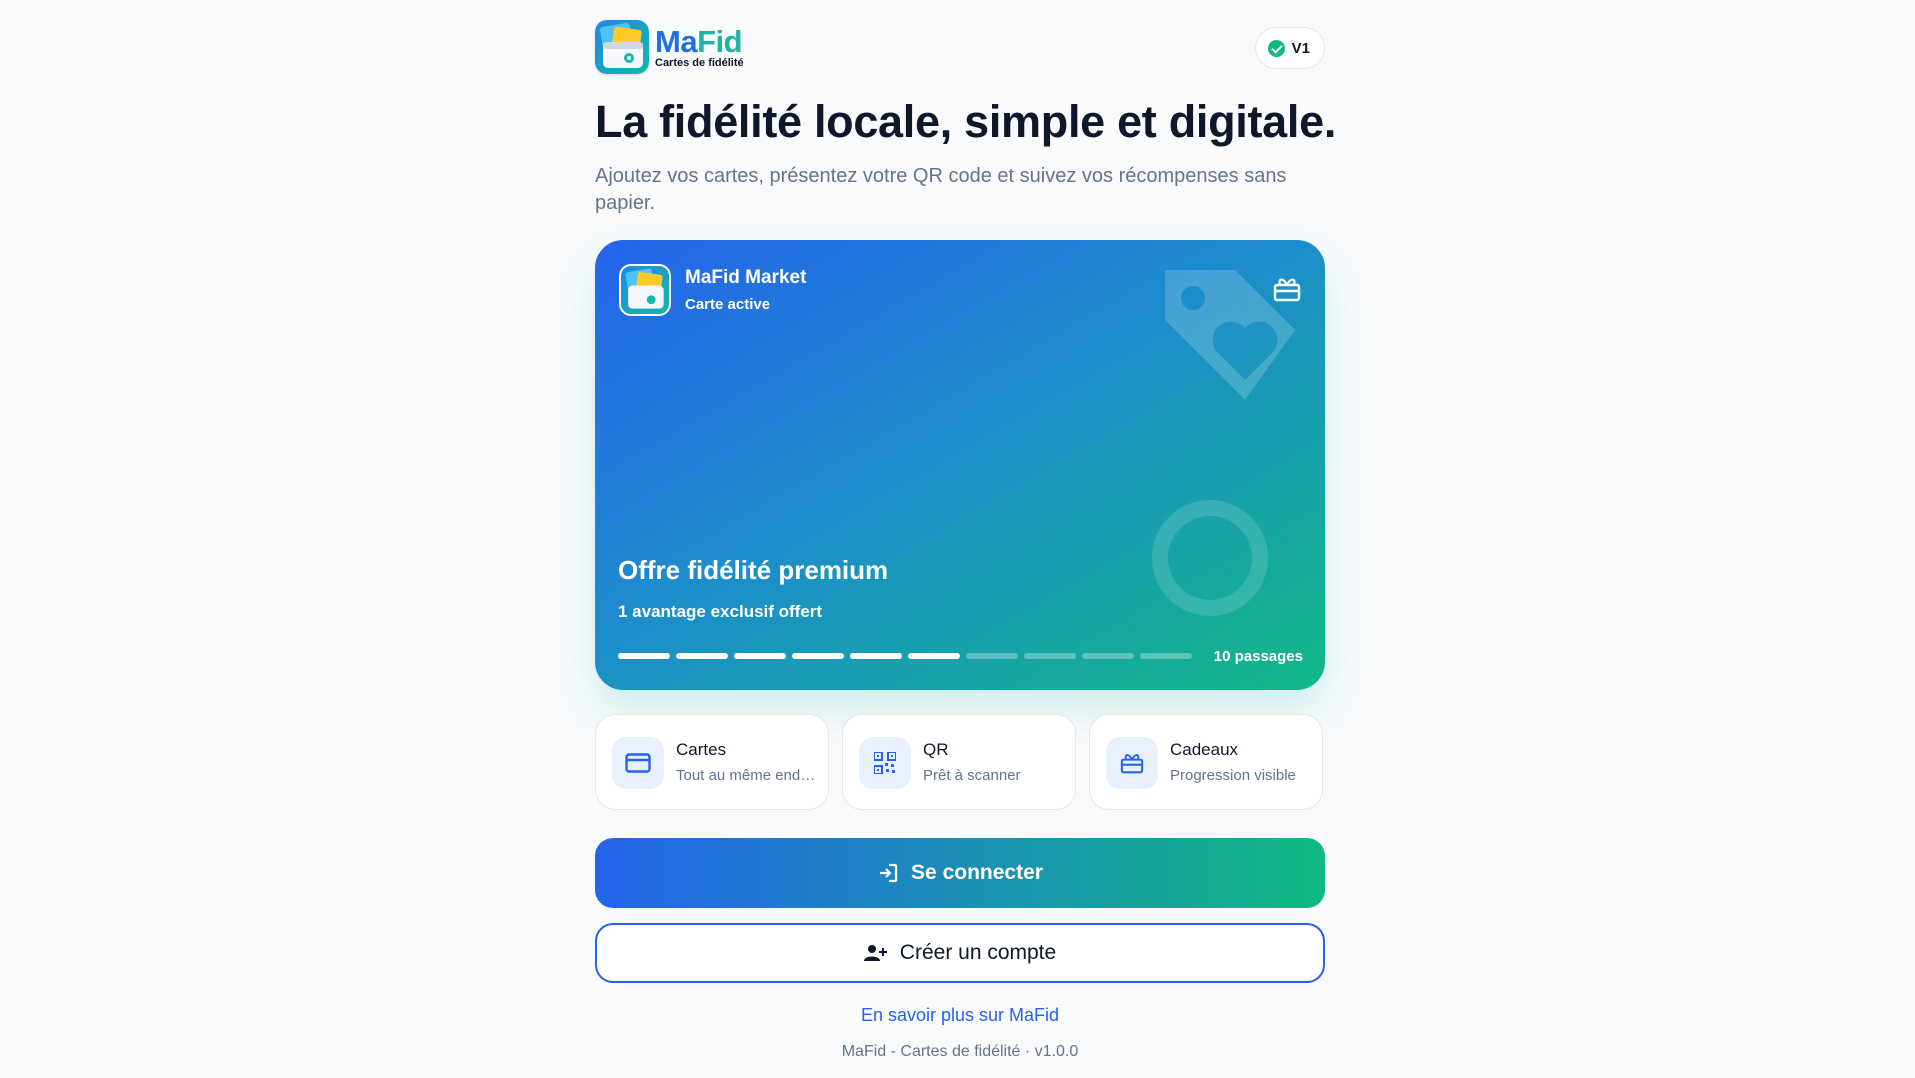 This screenshot has width=1915, height=1078. I want to click on login-icon, so click(889, 873).